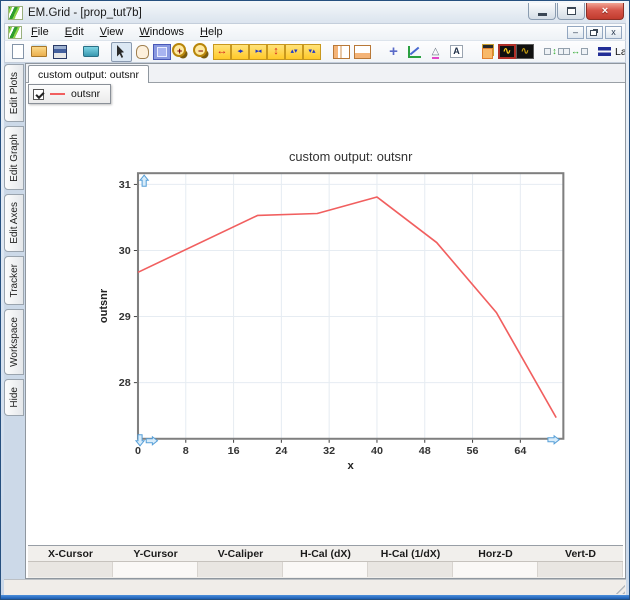 The height and width of the screenshot is (600, 630). Describe the element at coordinates (240, 569) in the screenshot. I see `value-v-caliper` at that location.